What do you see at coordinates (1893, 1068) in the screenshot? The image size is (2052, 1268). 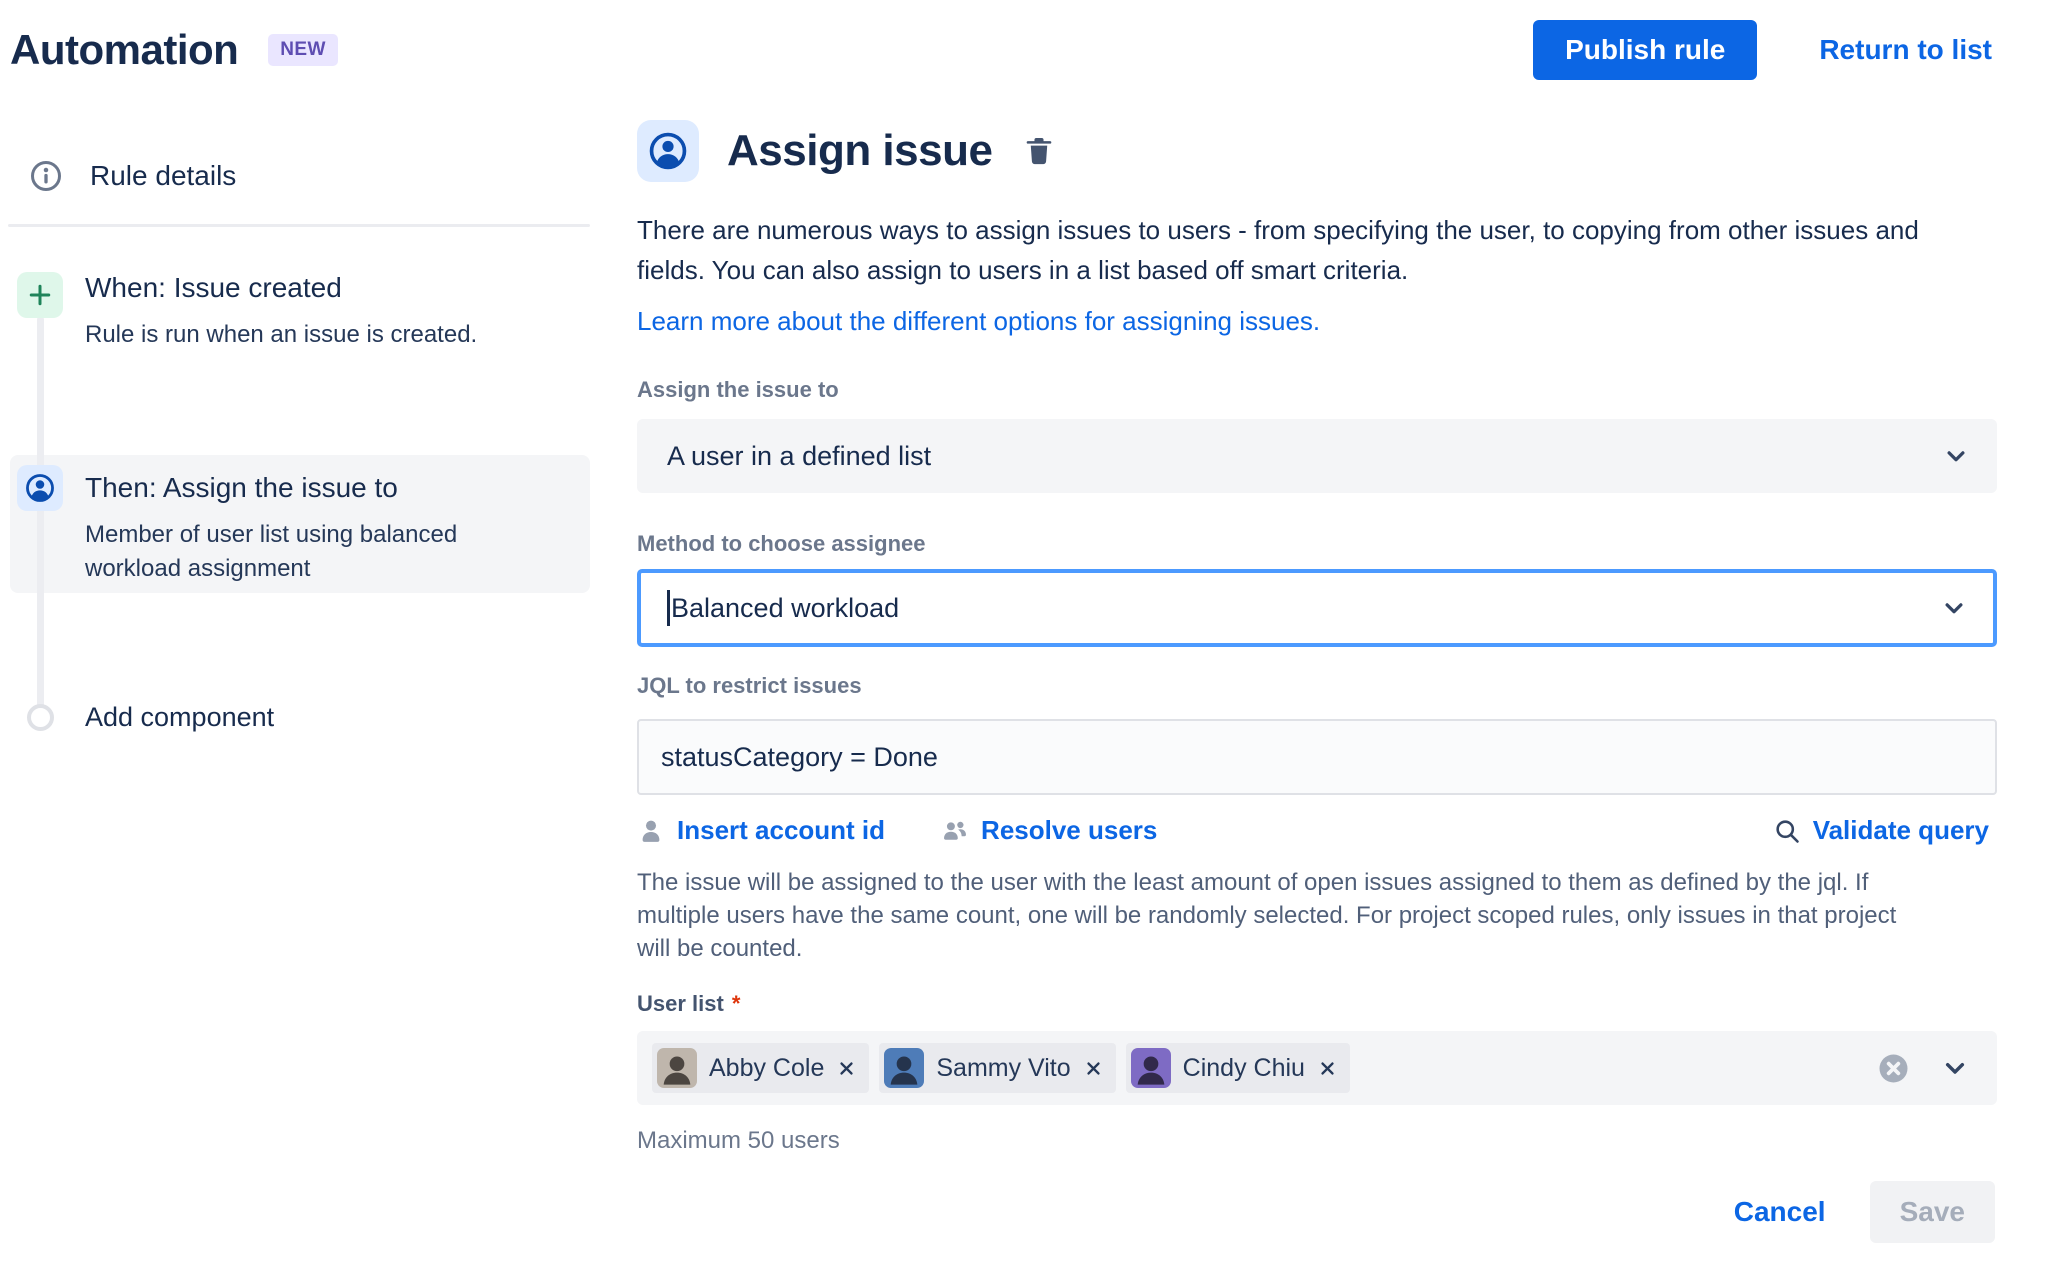 I see `clear-all-icon` at bounding box center [1893, 1068].